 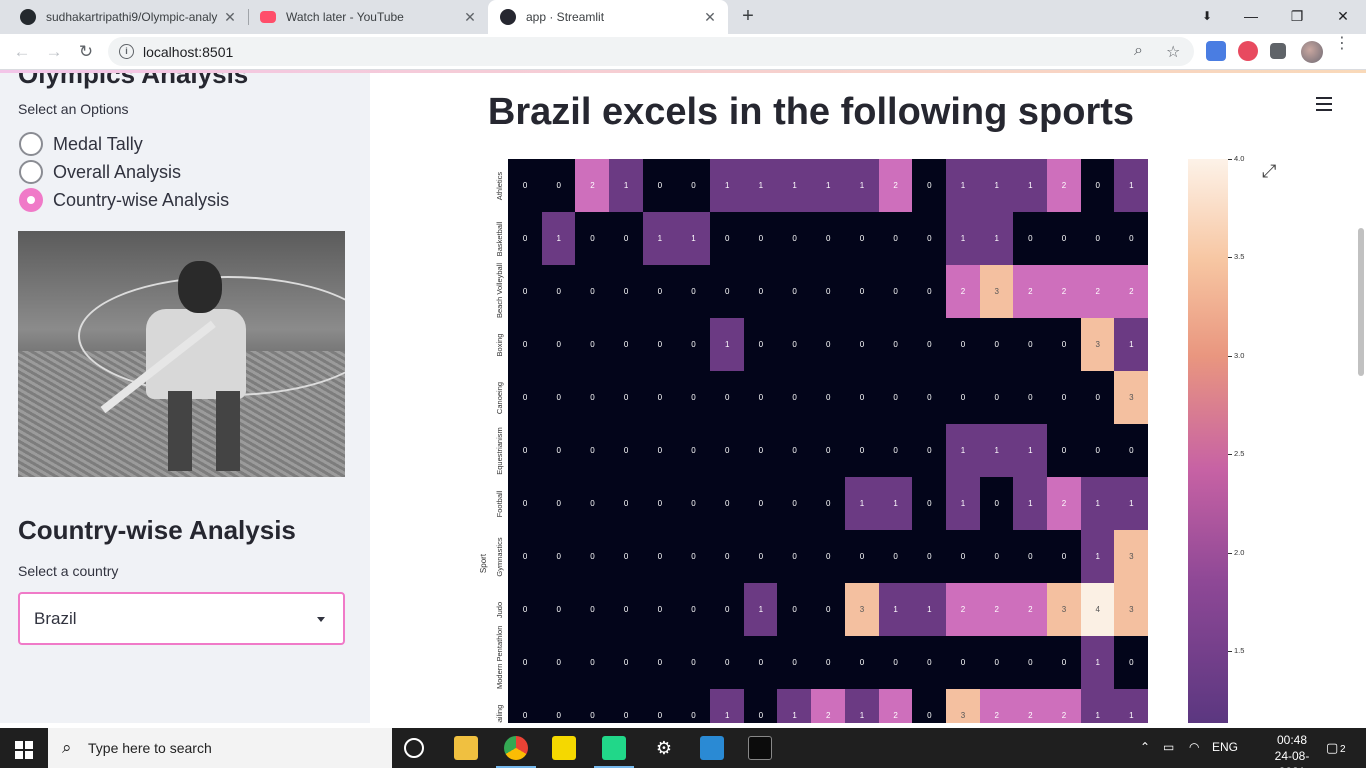 I want to click on wifi-icon: ◠, so click(x=1194, y=747).